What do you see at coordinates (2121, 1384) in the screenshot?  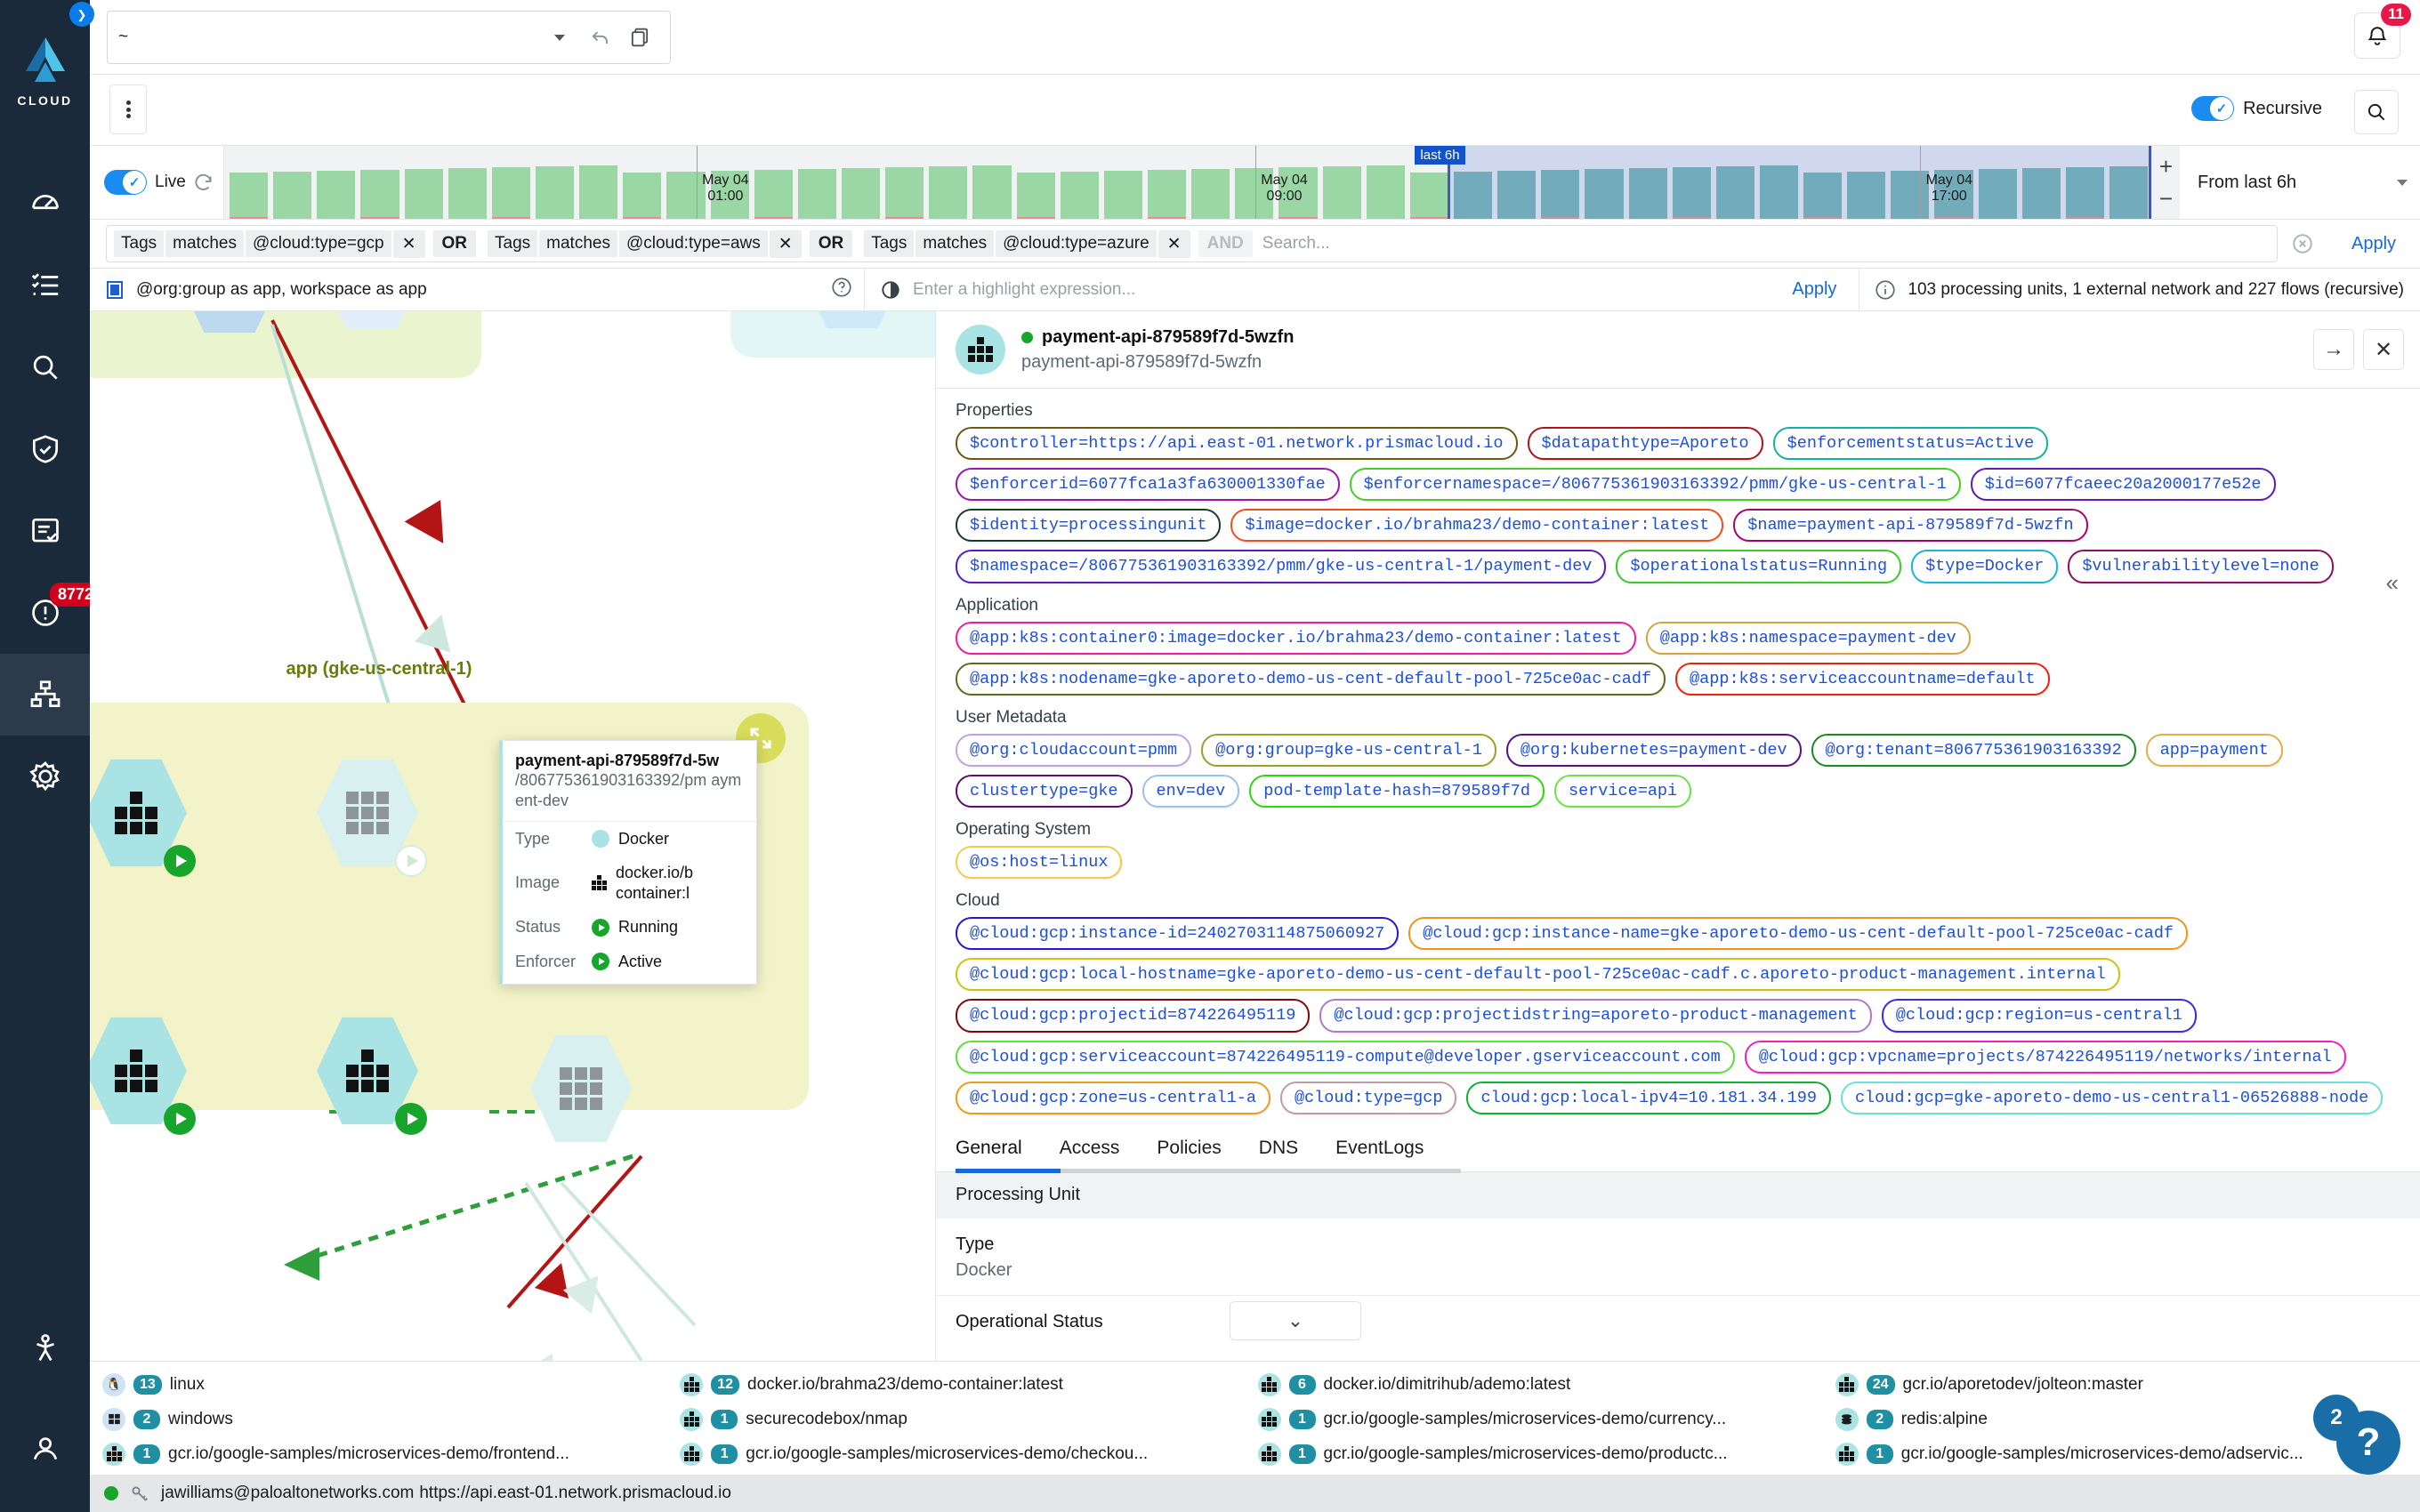 I see `image-list-item: 24 gcr.io/aporetodev/jolteon:master` at bounding box center [2121, 1384].